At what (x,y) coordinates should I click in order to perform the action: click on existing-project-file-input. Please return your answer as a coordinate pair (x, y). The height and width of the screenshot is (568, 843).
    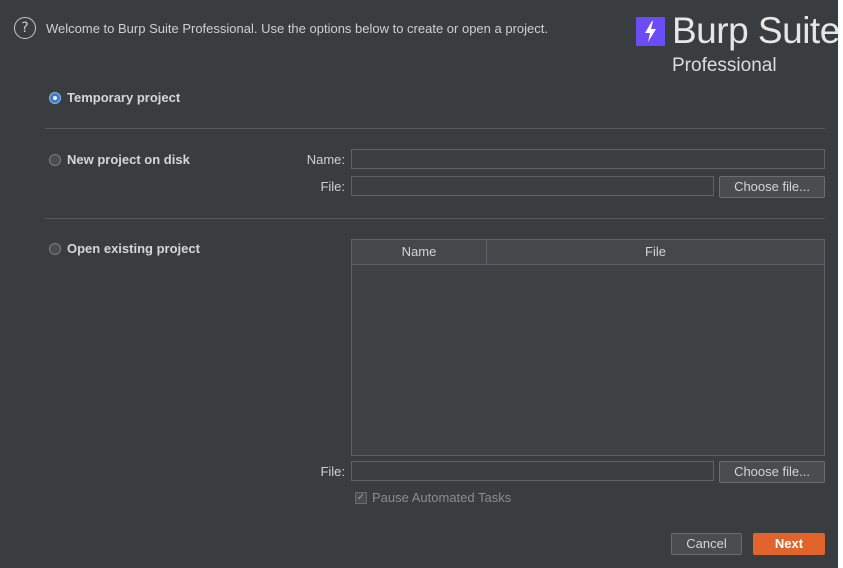
    Looking at the image, I should click on (532, 471).